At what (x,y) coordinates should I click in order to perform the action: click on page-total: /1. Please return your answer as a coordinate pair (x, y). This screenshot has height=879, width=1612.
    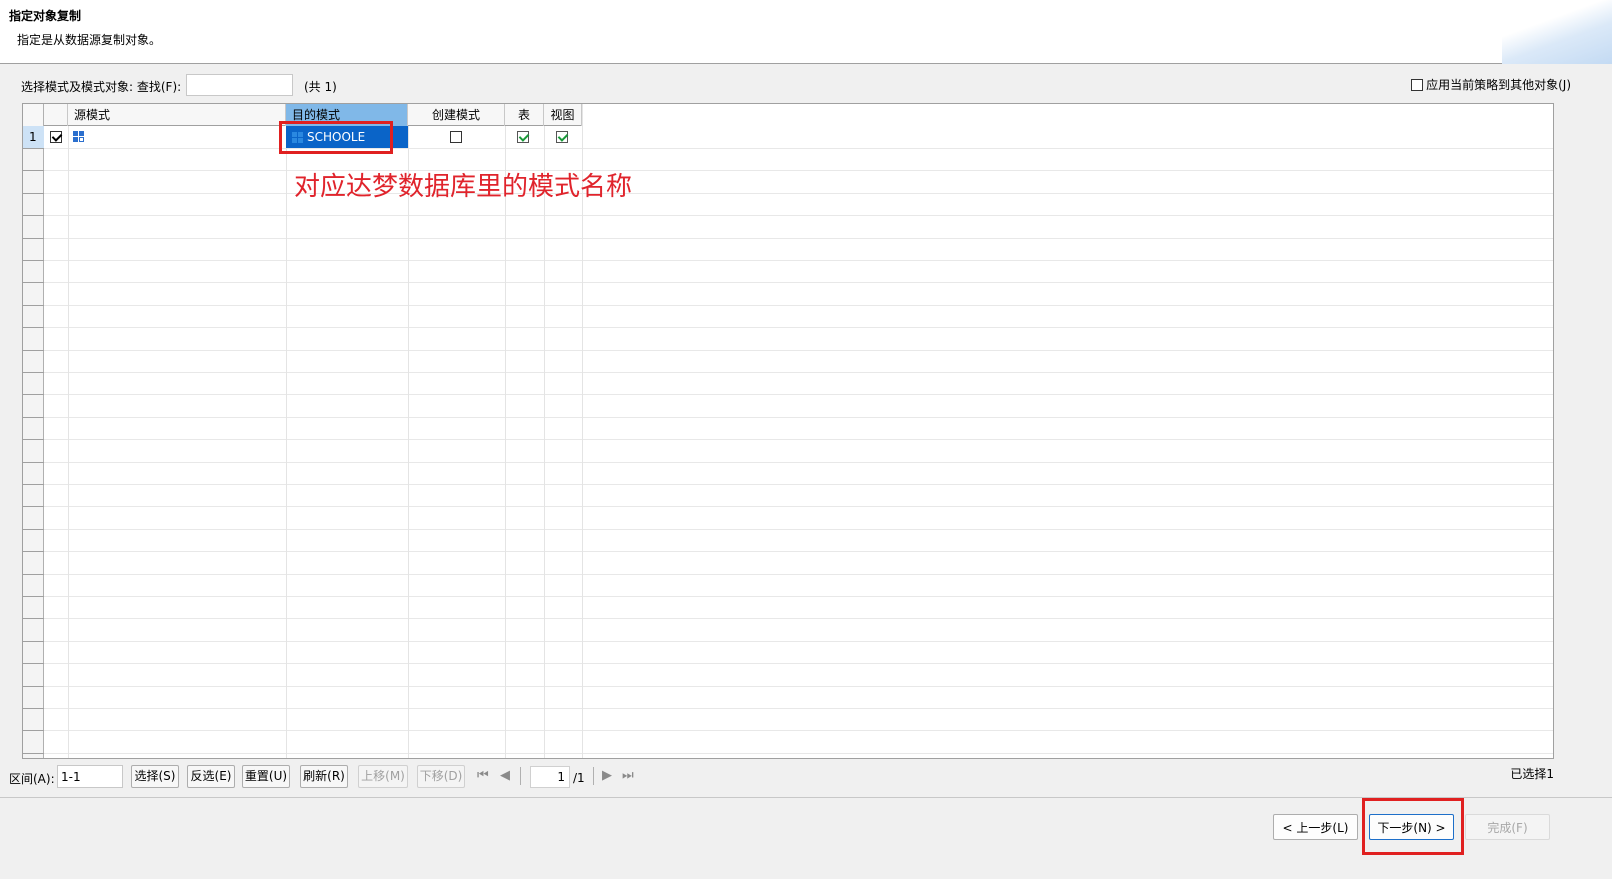
    Looking at the image, I should click on (579, 778).